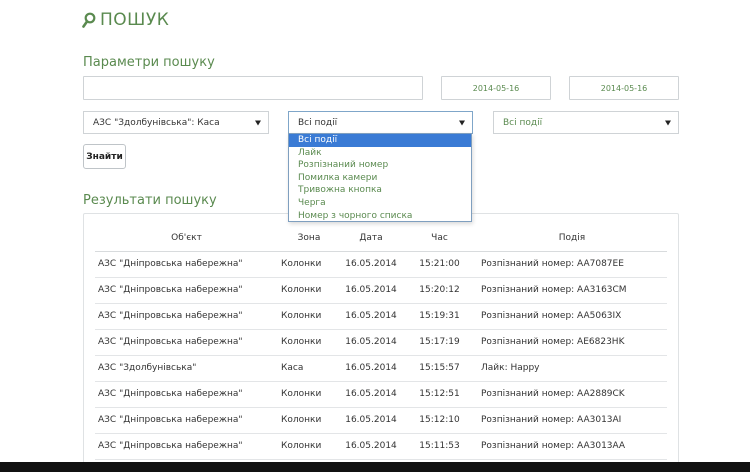 This screenshot has height=472, width=750. I want to click on cell-event: Лайк: Happy, so click(572, 368).